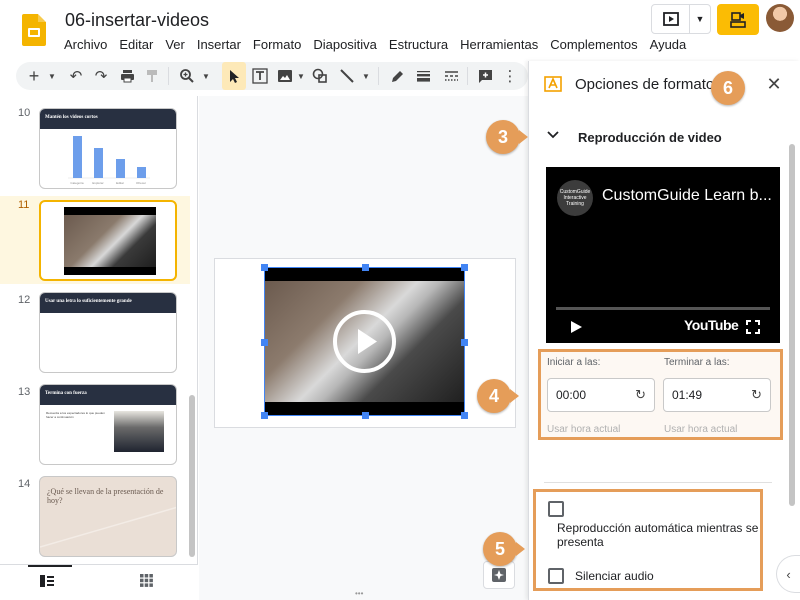 Image resolution: width=800 pixels, height=600 pixels. I want to click on select-icon, so click(234, 76).